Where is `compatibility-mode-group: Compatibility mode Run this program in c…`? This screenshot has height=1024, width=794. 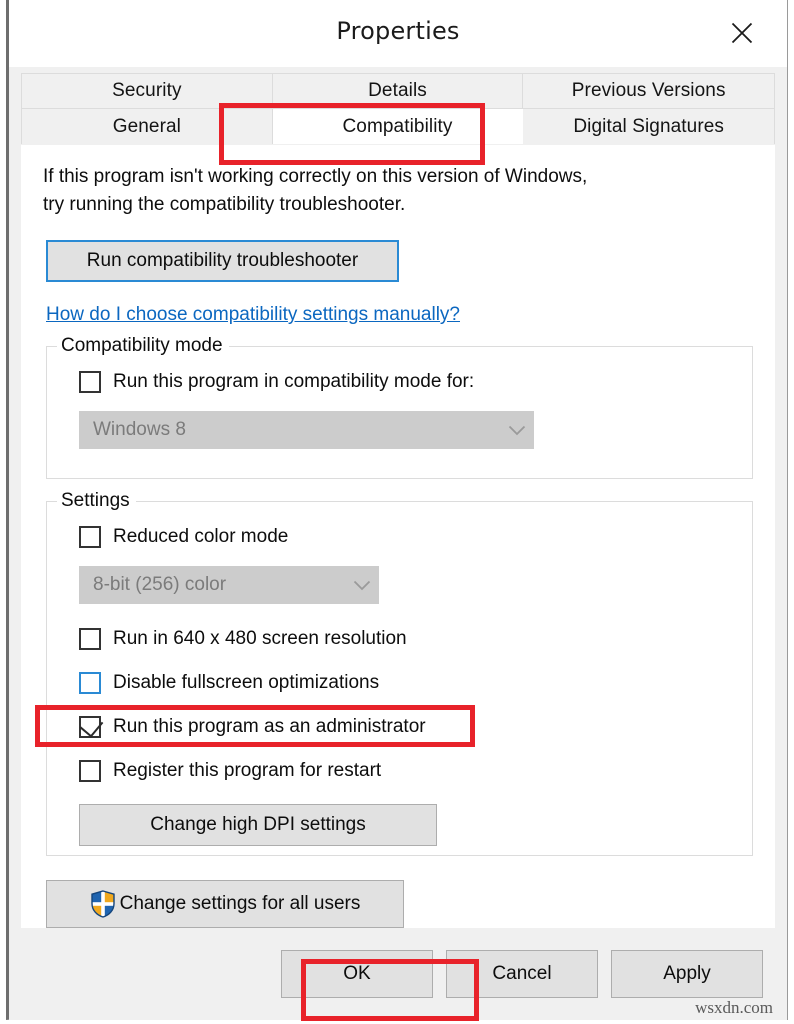
compatibility-mode-group: Compatibility mode Run this program in c… is located at coordinates (399, 407).